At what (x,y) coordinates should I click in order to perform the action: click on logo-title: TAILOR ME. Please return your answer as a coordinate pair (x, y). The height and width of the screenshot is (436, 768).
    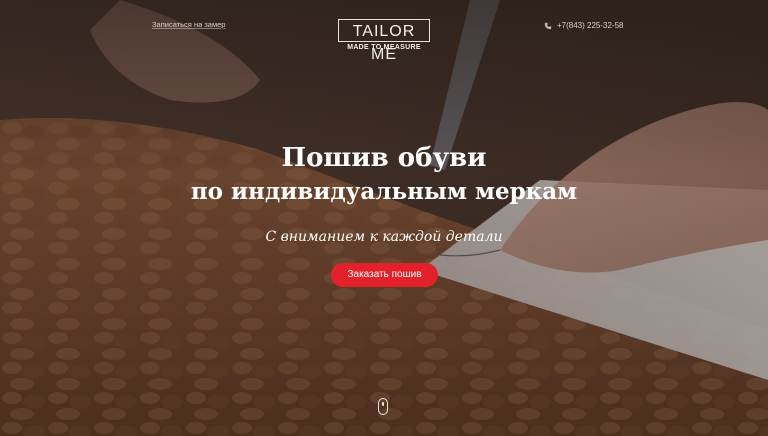
    Looking at the image, I should click on (384, 41).